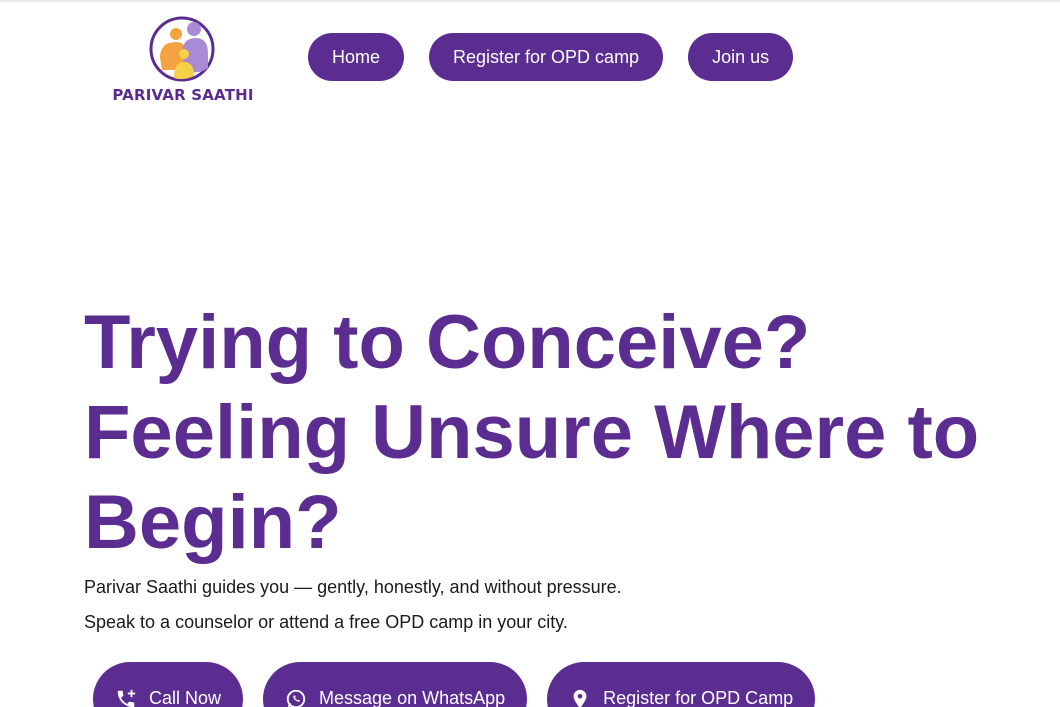 This screenshot has height=707, width=1060. What do you see at coordinates (126, 697) in the screenshot?
I see `phone-plus-icon` at bounding box center [126, 697].